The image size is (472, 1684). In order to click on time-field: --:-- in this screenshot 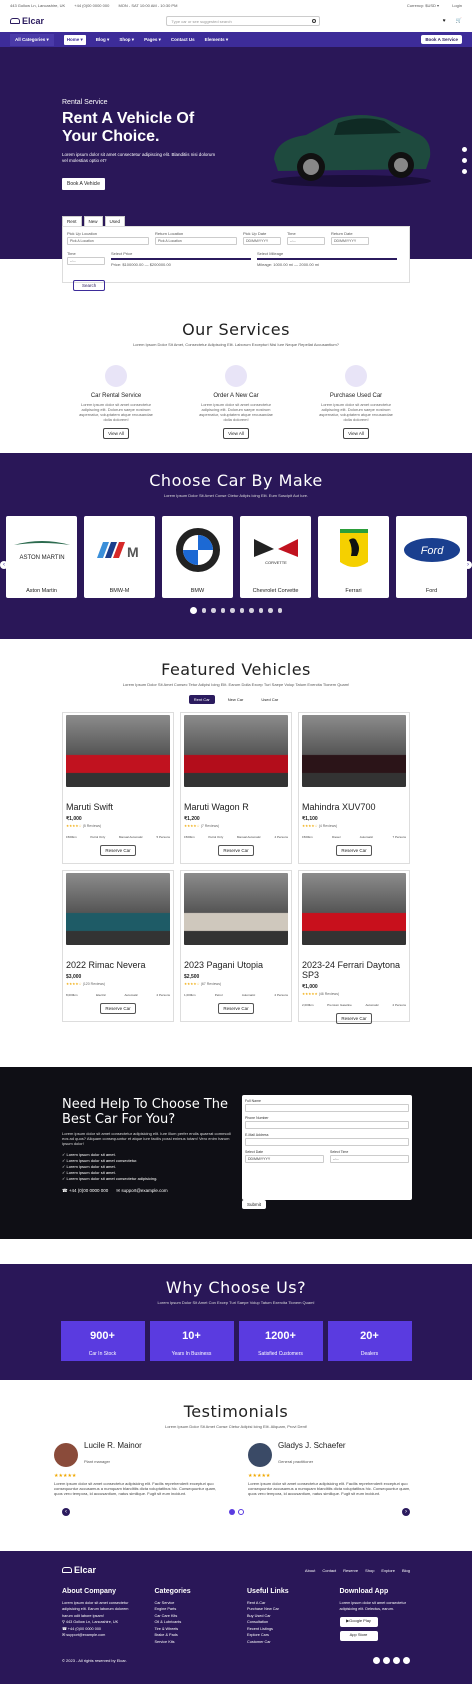, I will do `click(369, 1159)`.